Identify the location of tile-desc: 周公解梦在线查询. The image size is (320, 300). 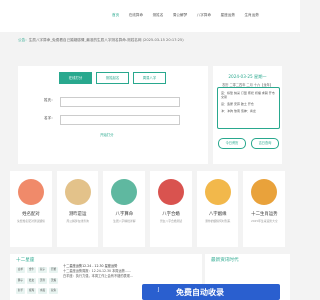
(77, 221).